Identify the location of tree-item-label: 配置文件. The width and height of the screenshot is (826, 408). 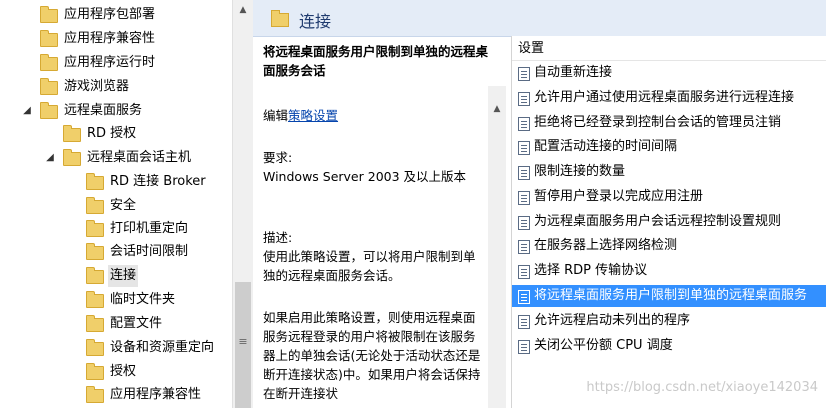
(136, 323).